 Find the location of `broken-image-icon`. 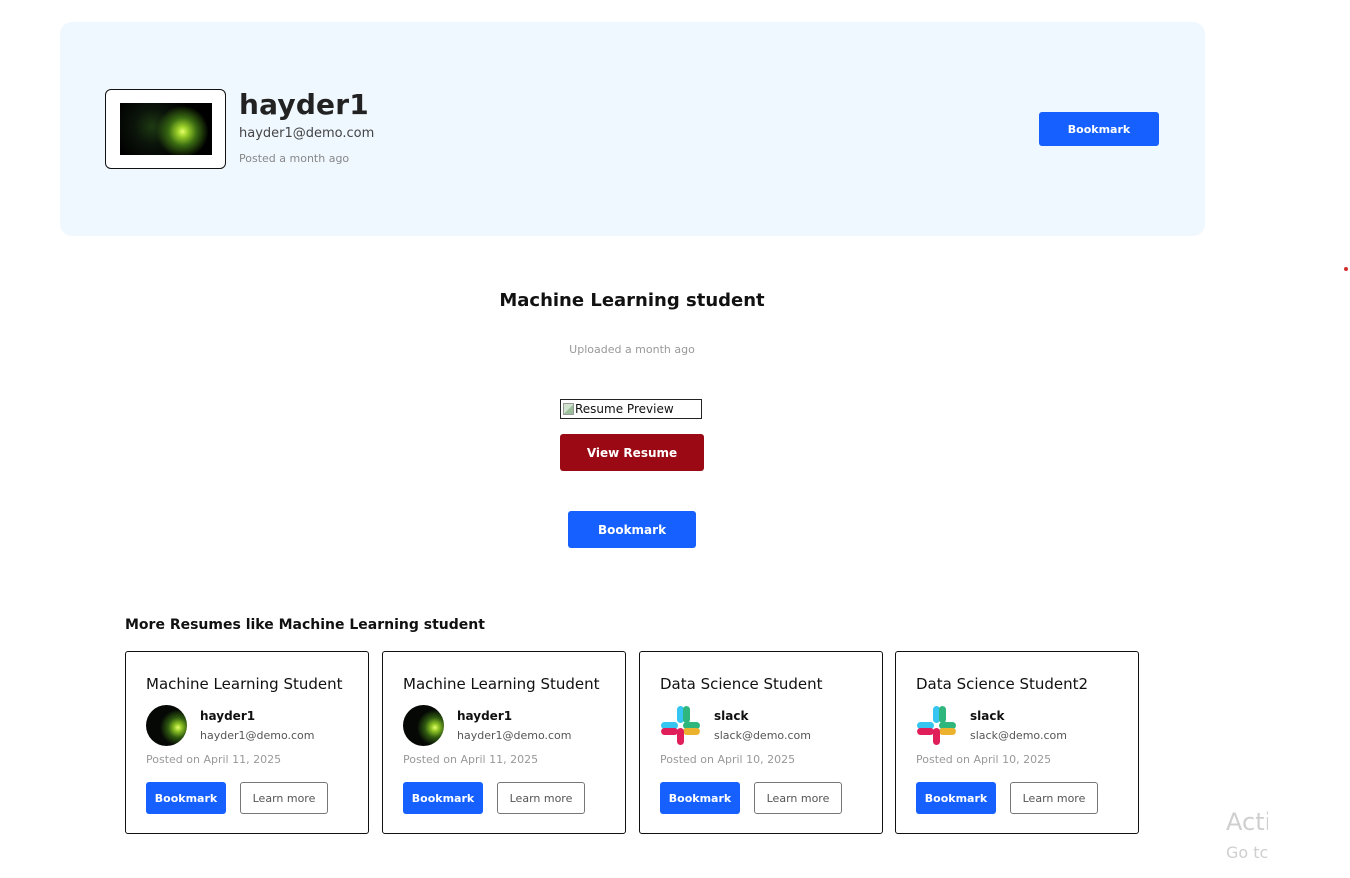

broken-image-icon is located at coordinates (568, 409).